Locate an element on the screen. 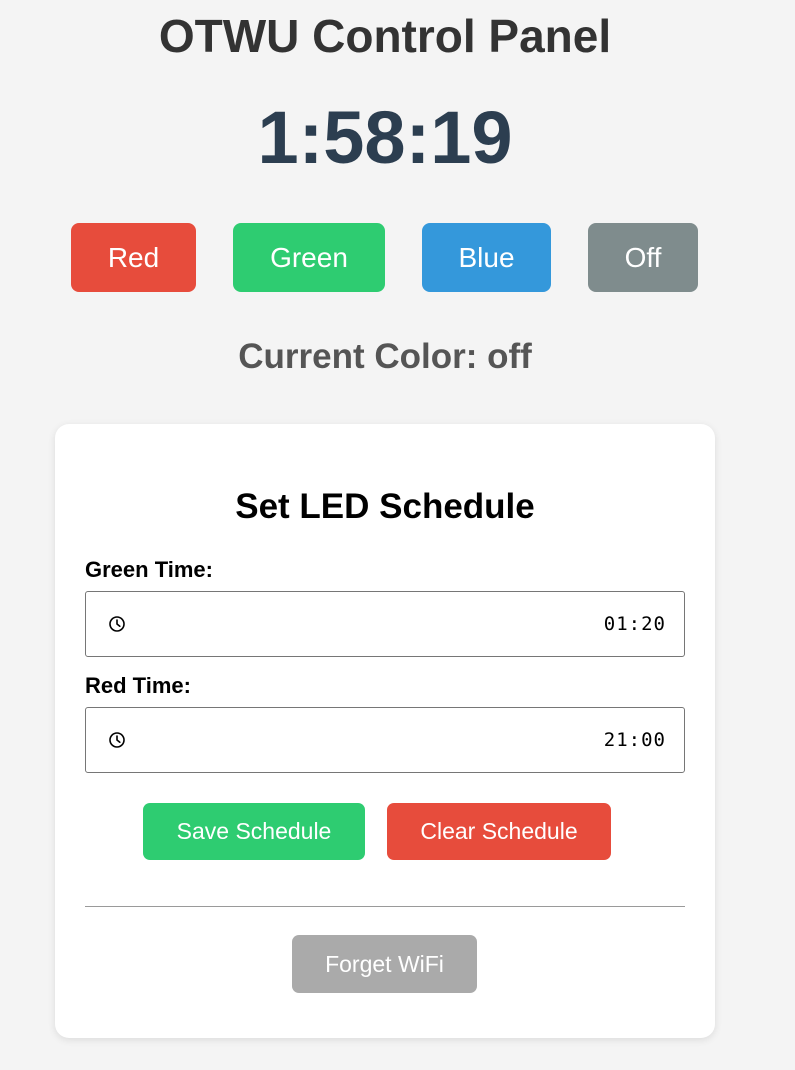  current-color-status: Current Color: off is located at coordinates (385, 356).